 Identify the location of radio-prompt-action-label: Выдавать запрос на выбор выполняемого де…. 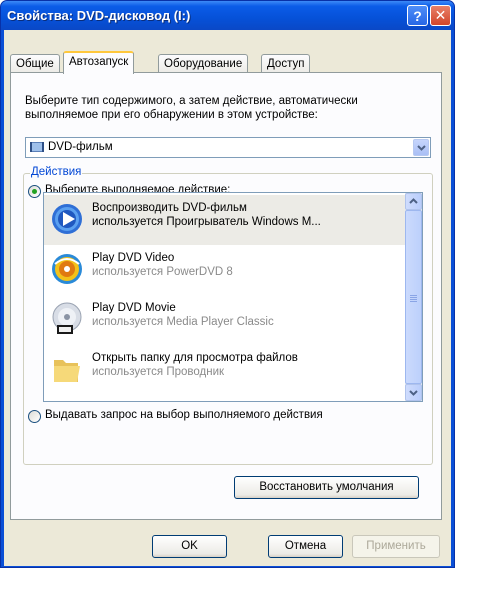
(184, 415).